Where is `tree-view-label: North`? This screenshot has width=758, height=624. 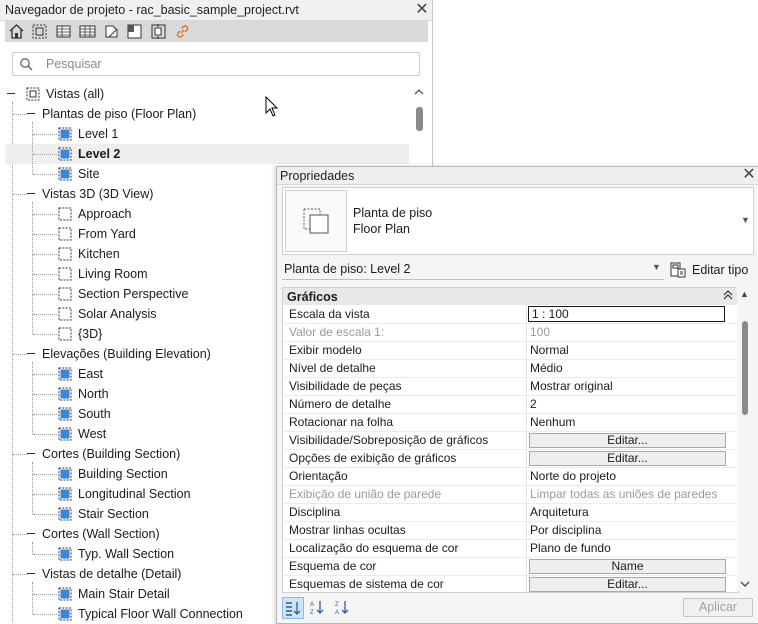 tree-view-label: North is located at coordinates (93, 394).